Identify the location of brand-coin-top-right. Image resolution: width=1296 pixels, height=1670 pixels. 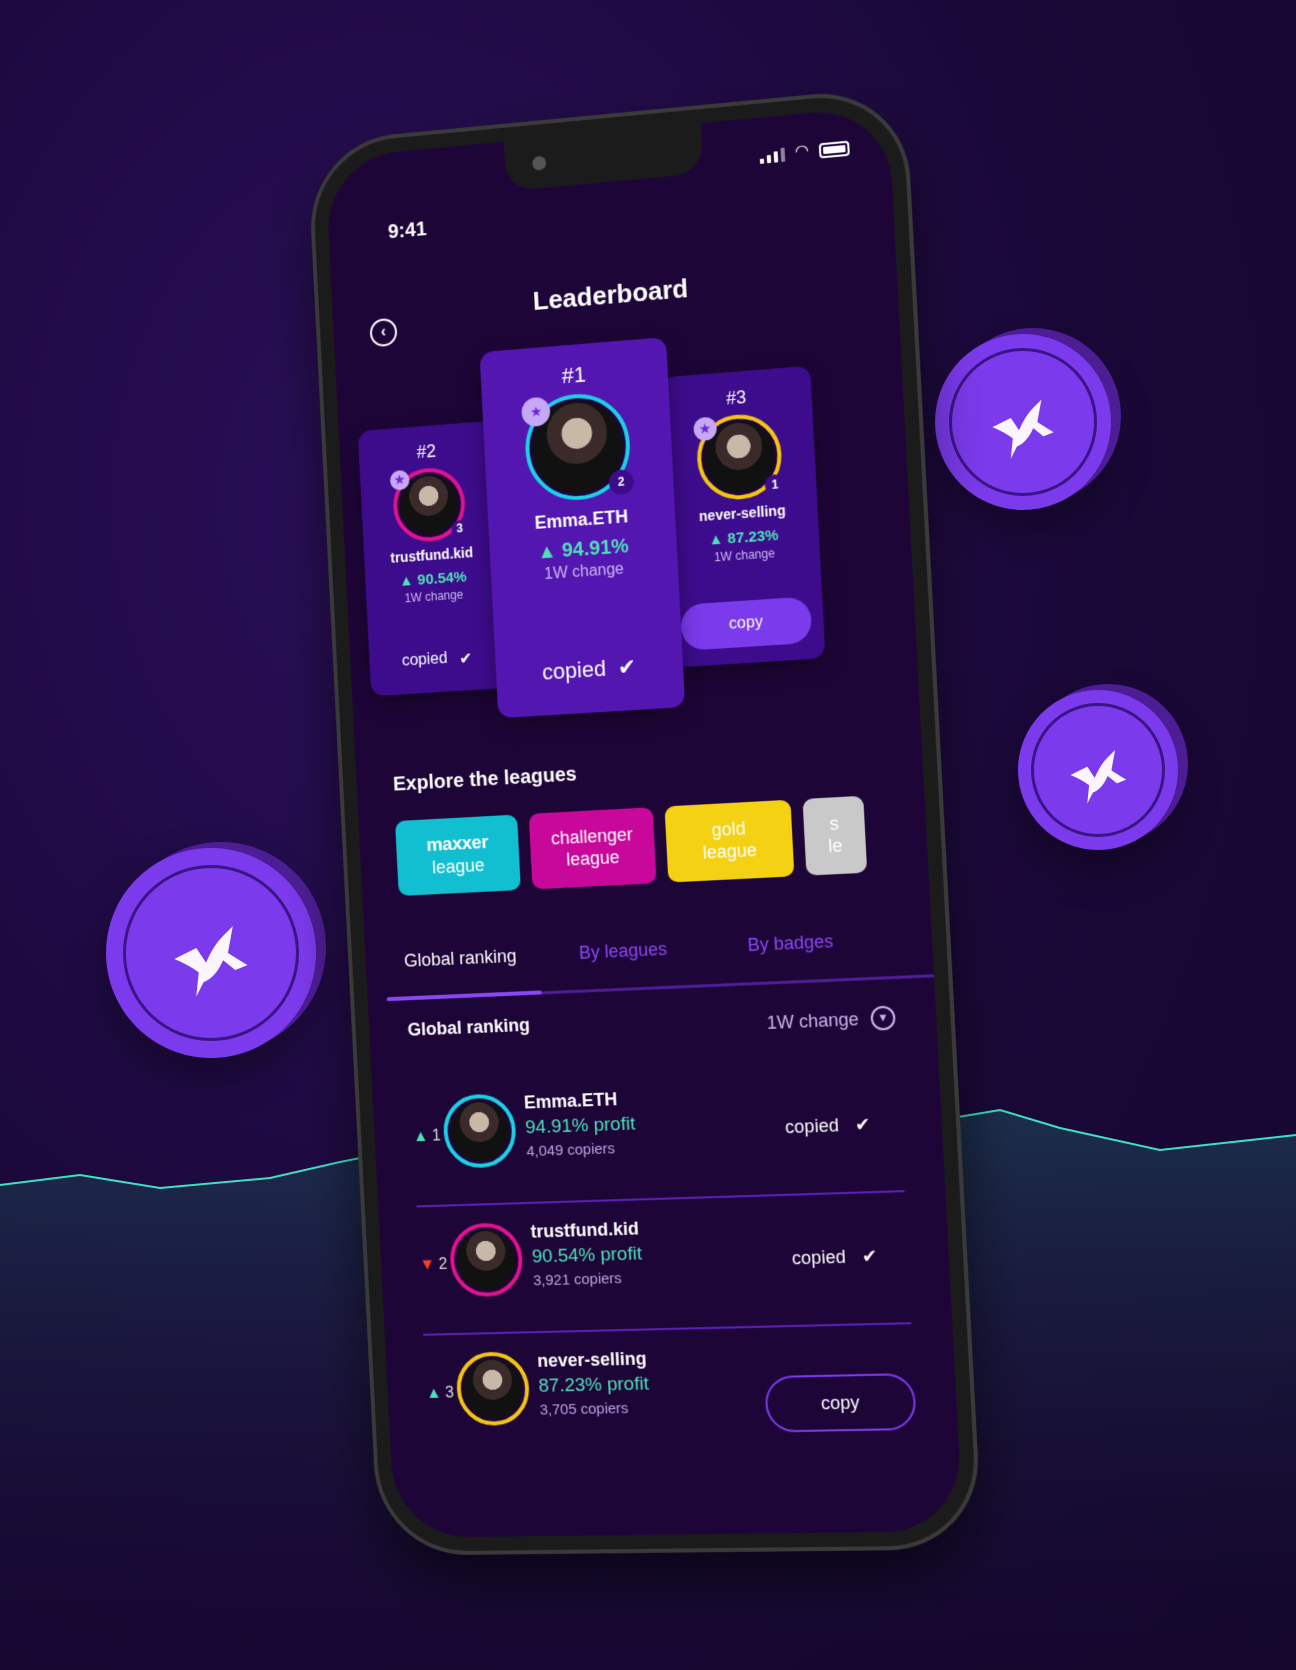
(1023, 422).